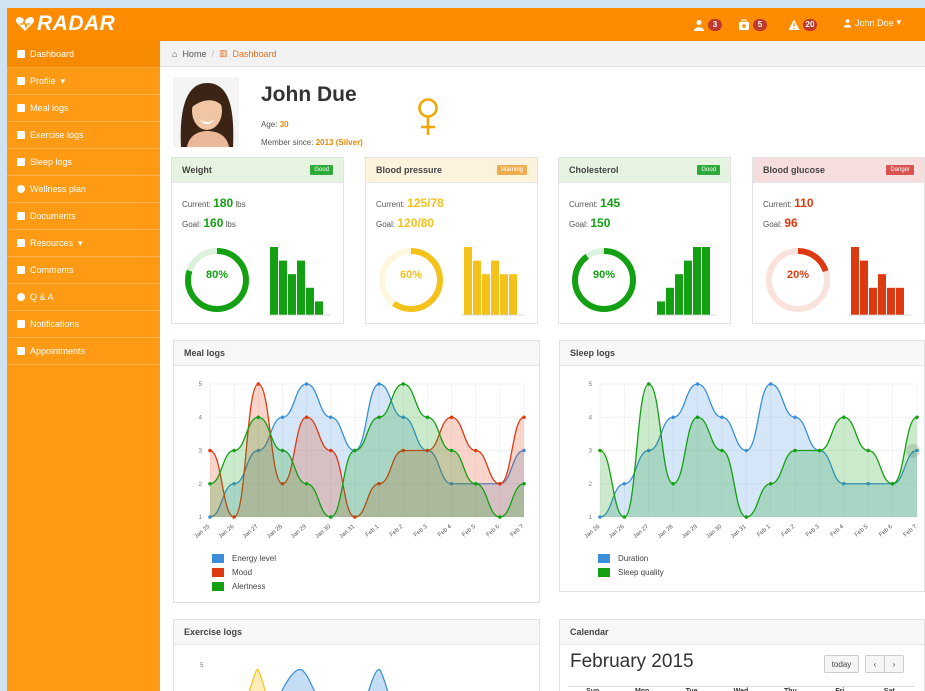  What do you see at coordinates (83, 135) in the screenshot?
I see `sidebar-item-exercise-logs: Exercise logs` at bounding box center [83, 135].